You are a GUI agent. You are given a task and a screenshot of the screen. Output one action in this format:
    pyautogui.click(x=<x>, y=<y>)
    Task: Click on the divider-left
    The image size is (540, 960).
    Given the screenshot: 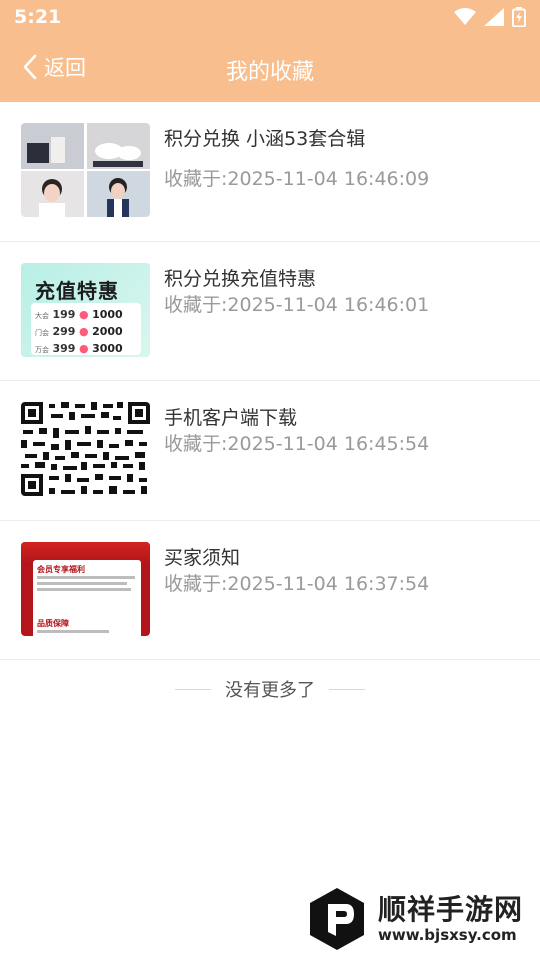 What is the action you would take?
    pyautogui.click(x=193, y=689)
    